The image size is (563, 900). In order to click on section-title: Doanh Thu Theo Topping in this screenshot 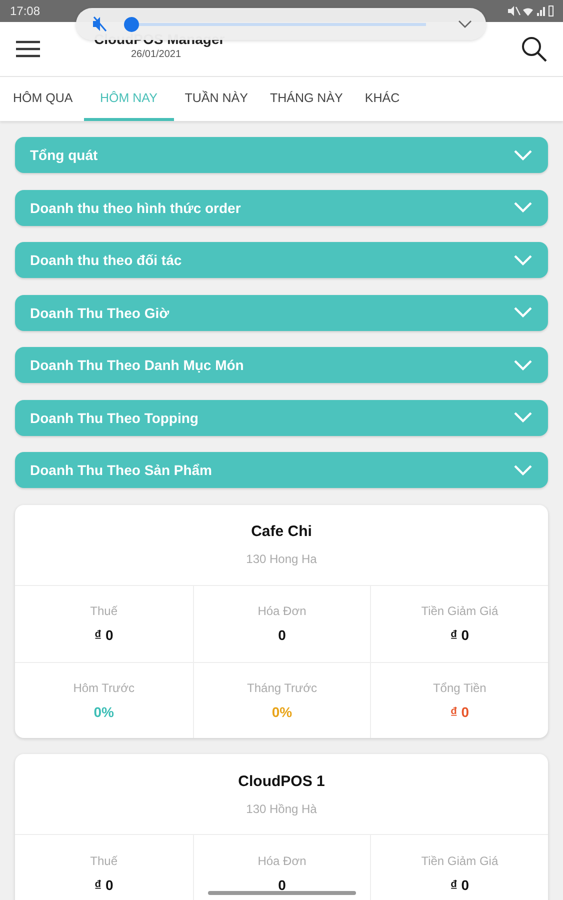, I will do `click(114, 418)`.